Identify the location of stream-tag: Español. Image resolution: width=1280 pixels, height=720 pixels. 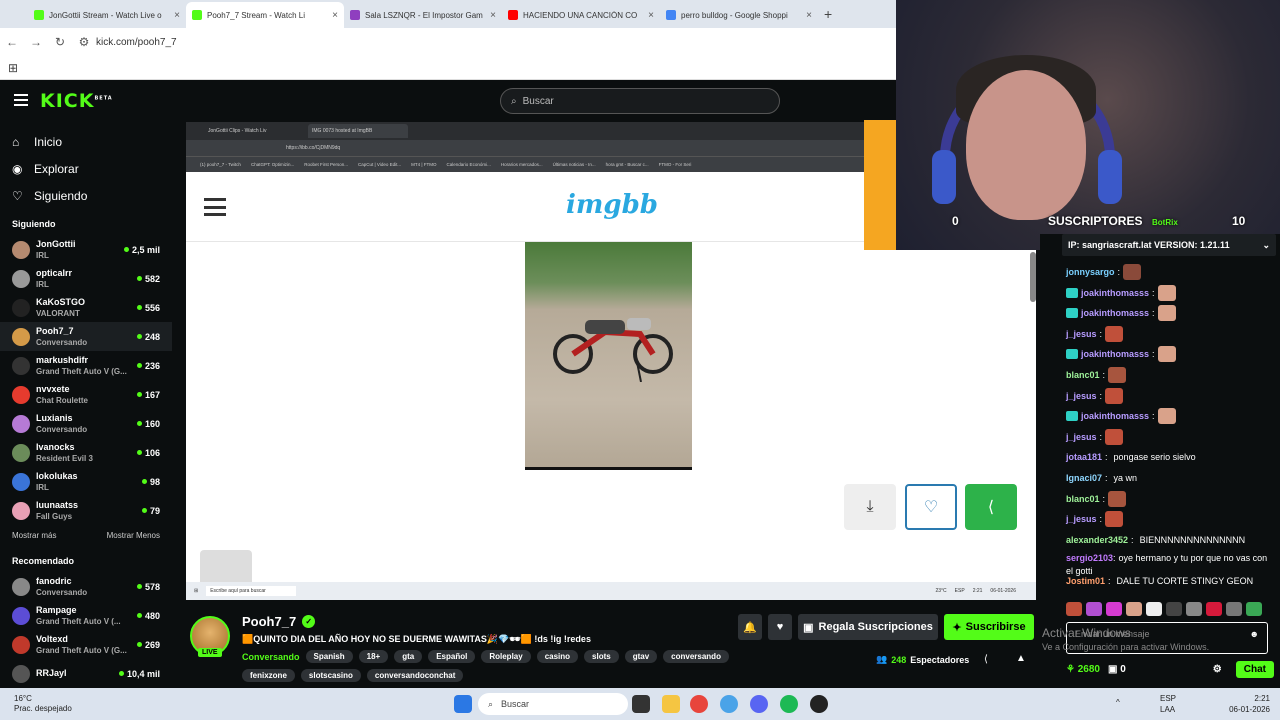
(452, 656).